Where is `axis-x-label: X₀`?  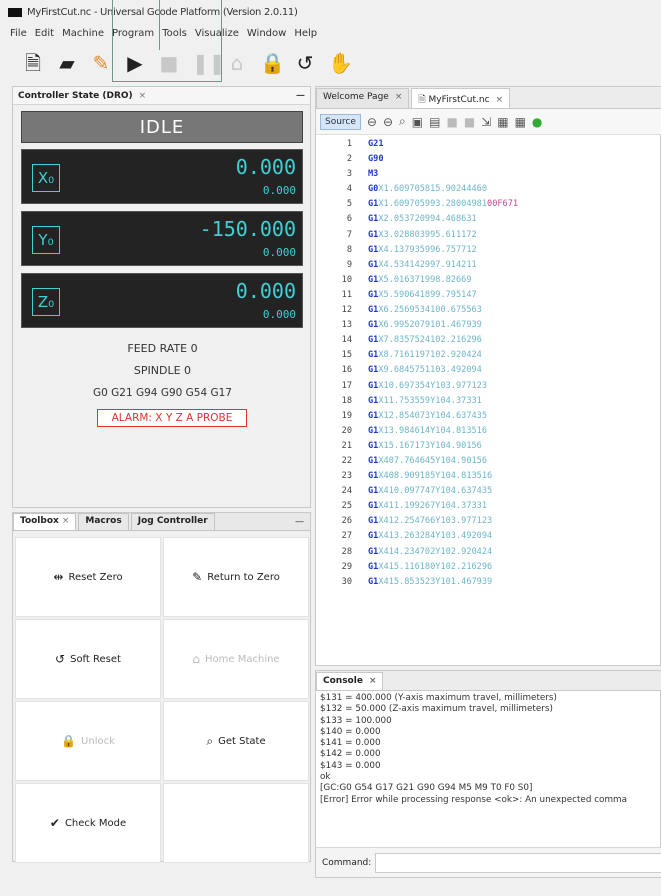 axis-x-label: X₀ is located at coordinates (46, 178).